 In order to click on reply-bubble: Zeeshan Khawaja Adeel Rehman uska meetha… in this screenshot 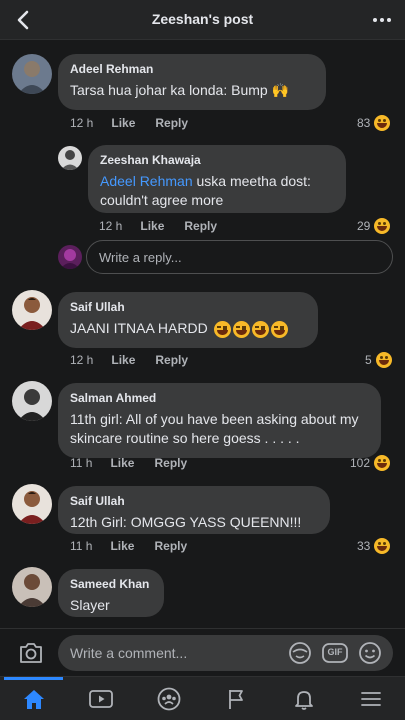, I will do `click(217, 179)`.